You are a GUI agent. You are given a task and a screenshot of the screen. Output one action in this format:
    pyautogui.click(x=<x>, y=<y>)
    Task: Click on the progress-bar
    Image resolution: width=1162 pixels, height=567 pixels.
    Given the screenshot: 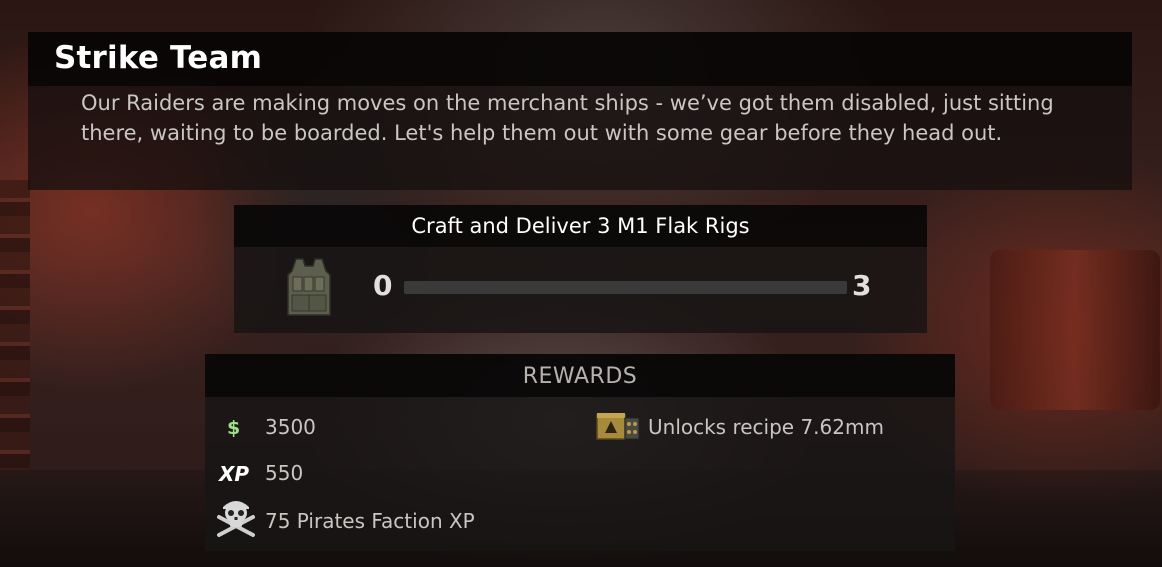 What is the action you would take?
    pyautogui.click(x=625, y=287)
    